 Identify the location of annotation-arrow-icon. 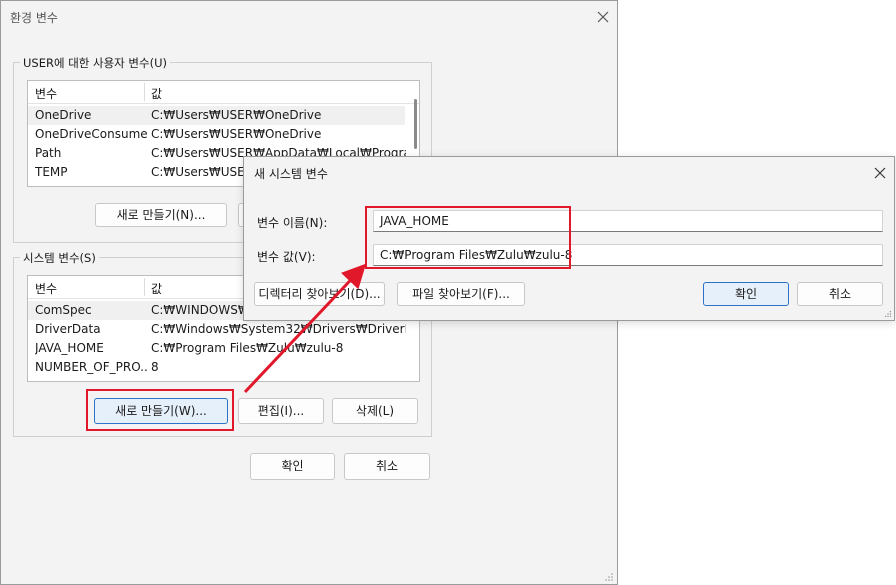
(305, 328).